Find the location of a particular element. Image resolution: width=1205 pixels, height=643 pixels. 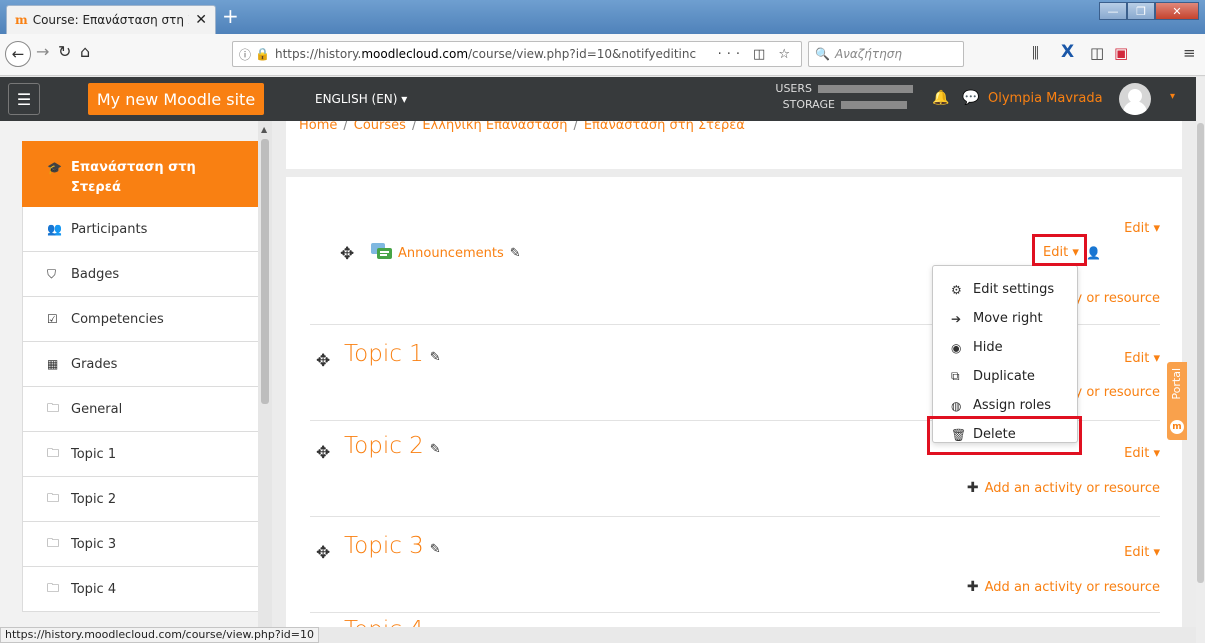

search-bar: 🔍 Αναζήτηση is located at coordinates (886, 54).